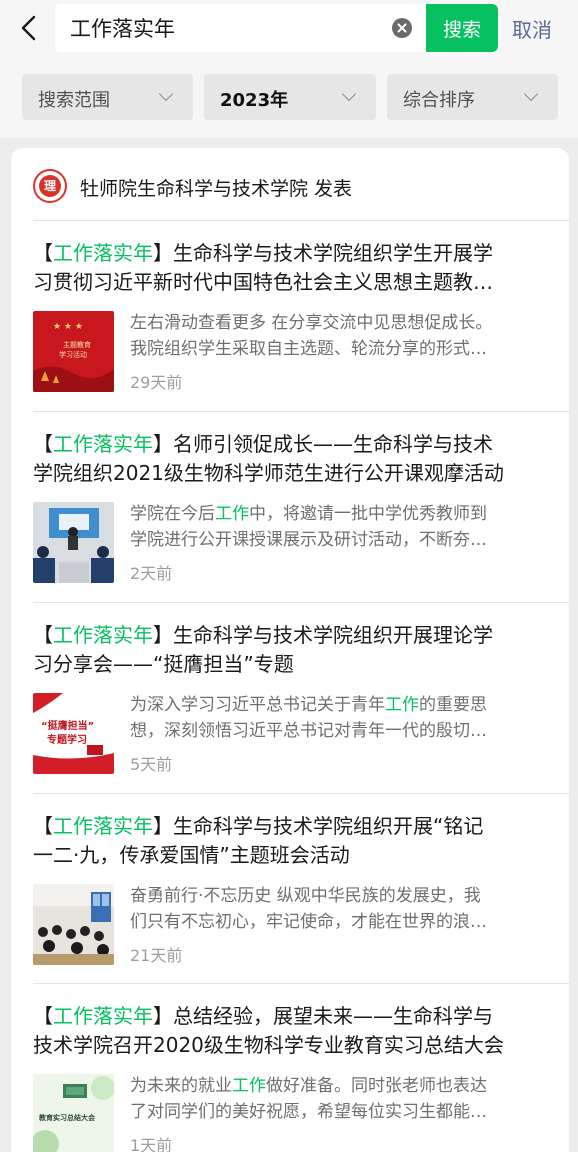 Image resolution: width=578 pixels, height=1152 pixels. I want to click on svg-text: 专题学习, so click(67, 739).